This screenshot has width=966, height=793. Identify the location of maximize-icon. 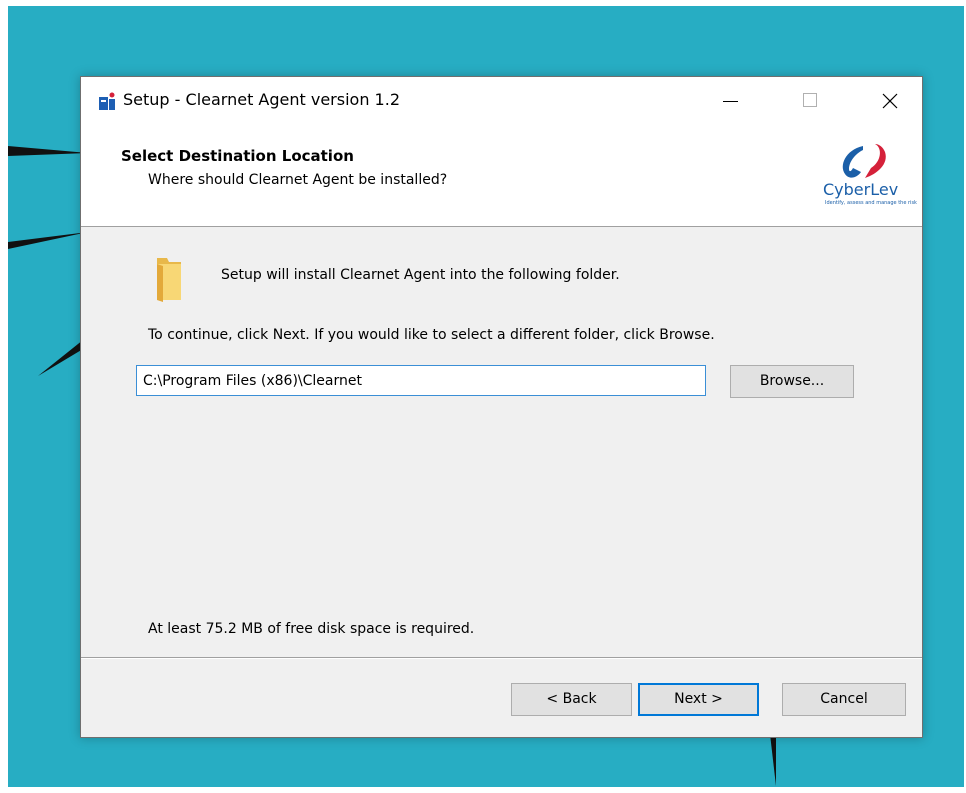
(810, 100).